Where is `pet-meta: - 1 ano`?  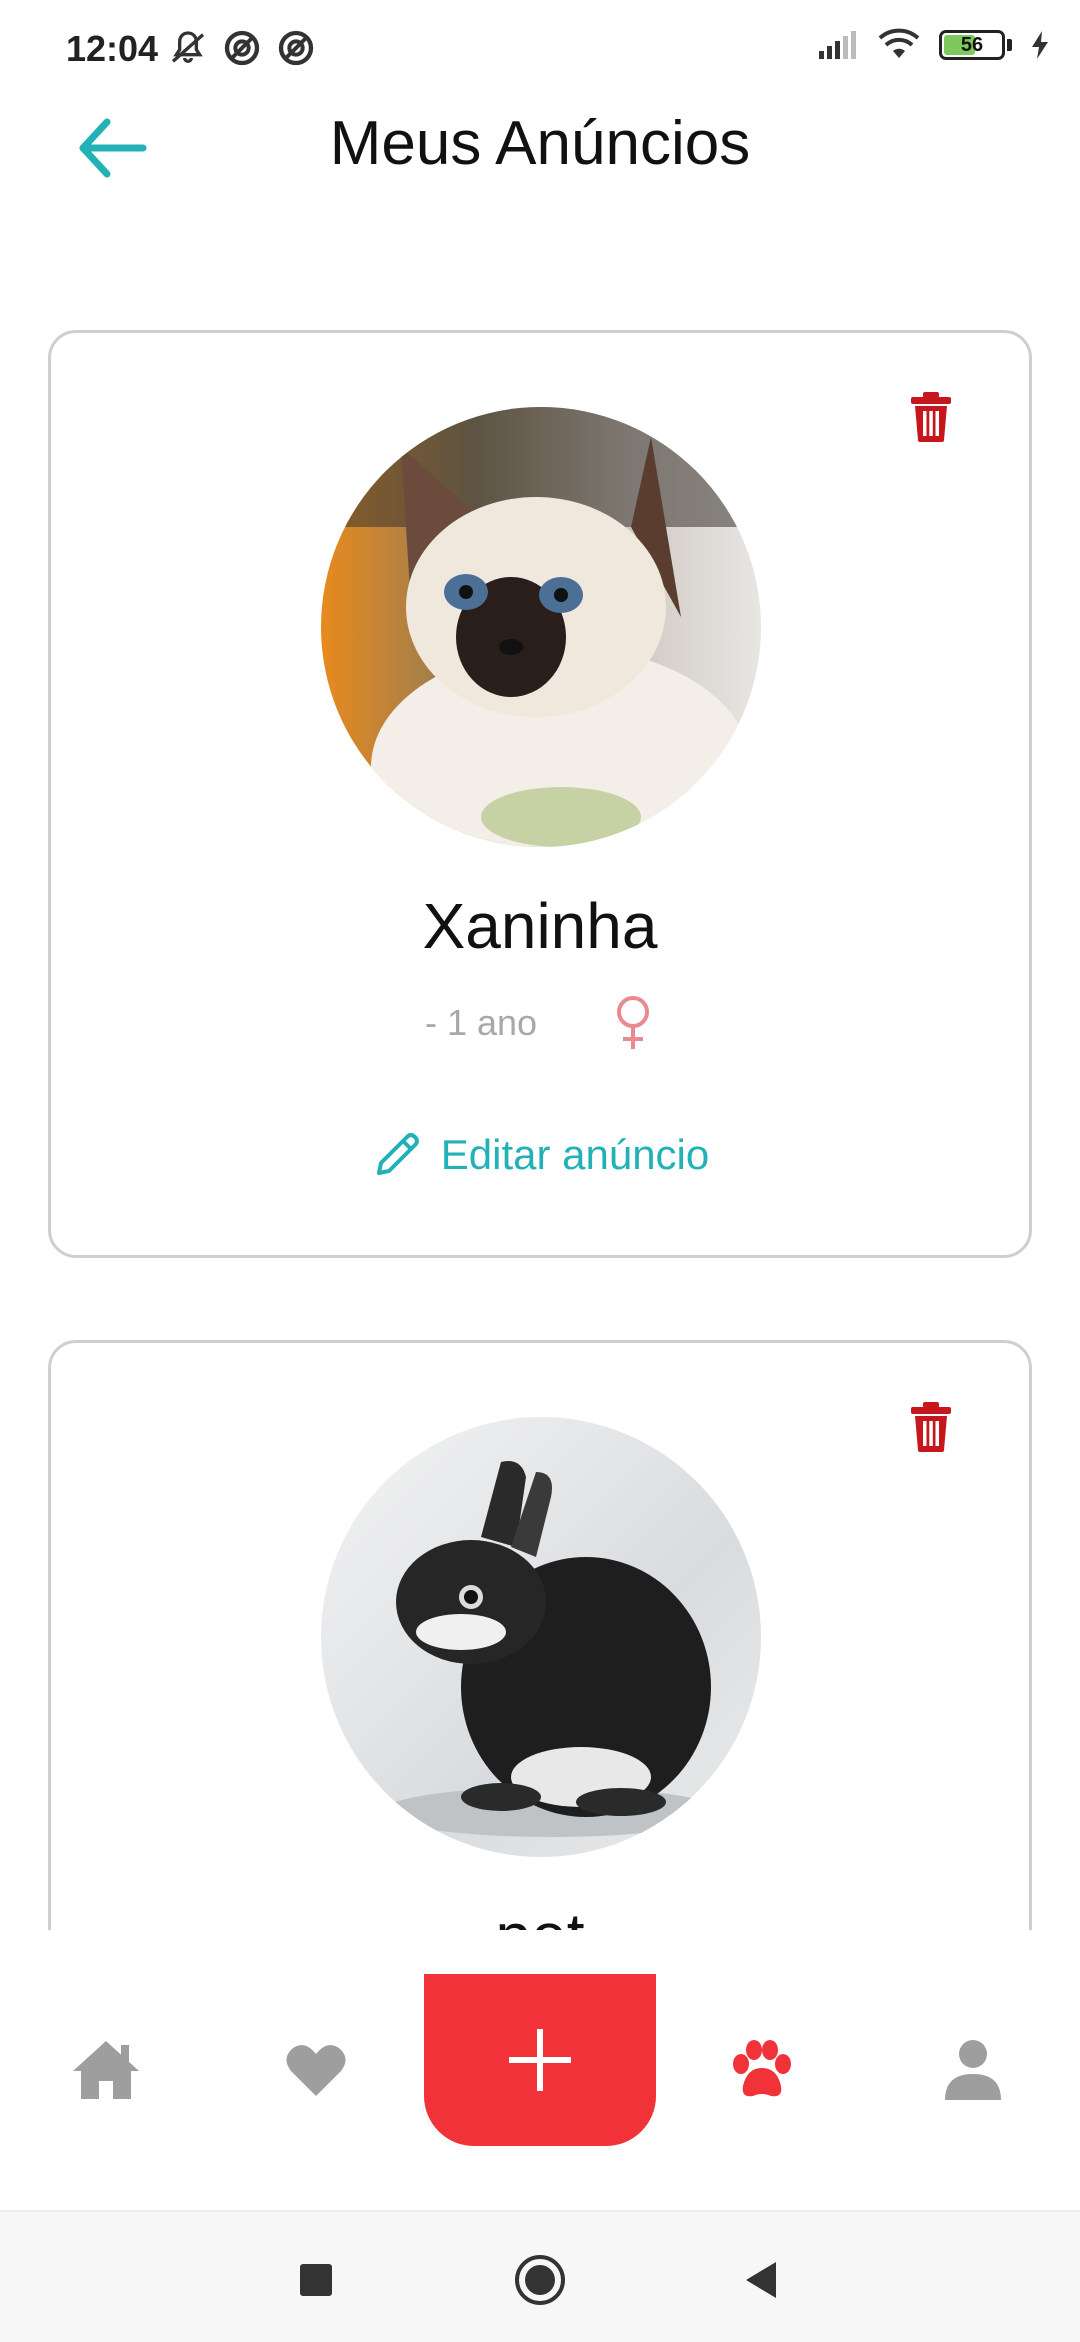 pet-meta: - 1 ano is located at coordinates (540, 1023).